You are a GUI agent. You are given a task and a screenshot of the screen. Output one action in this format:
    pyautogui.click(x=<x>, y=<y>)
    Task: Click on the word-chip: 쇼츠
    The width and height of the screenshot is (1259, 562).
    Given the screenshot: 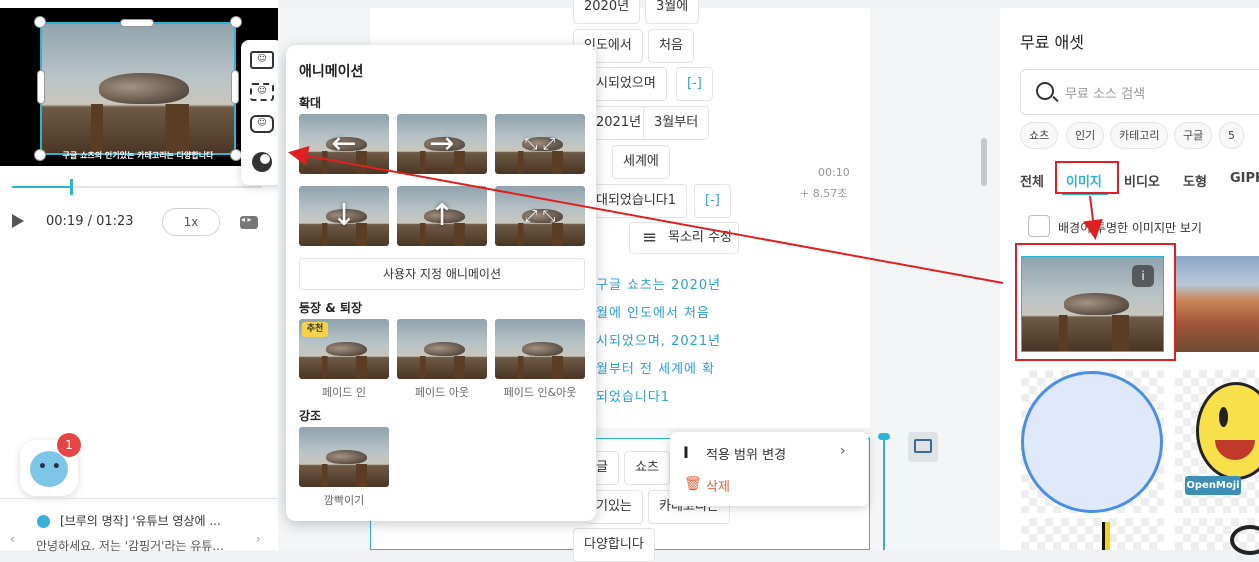 What is the action you would take?
    pyautogui.click(x=647, y=468)
    